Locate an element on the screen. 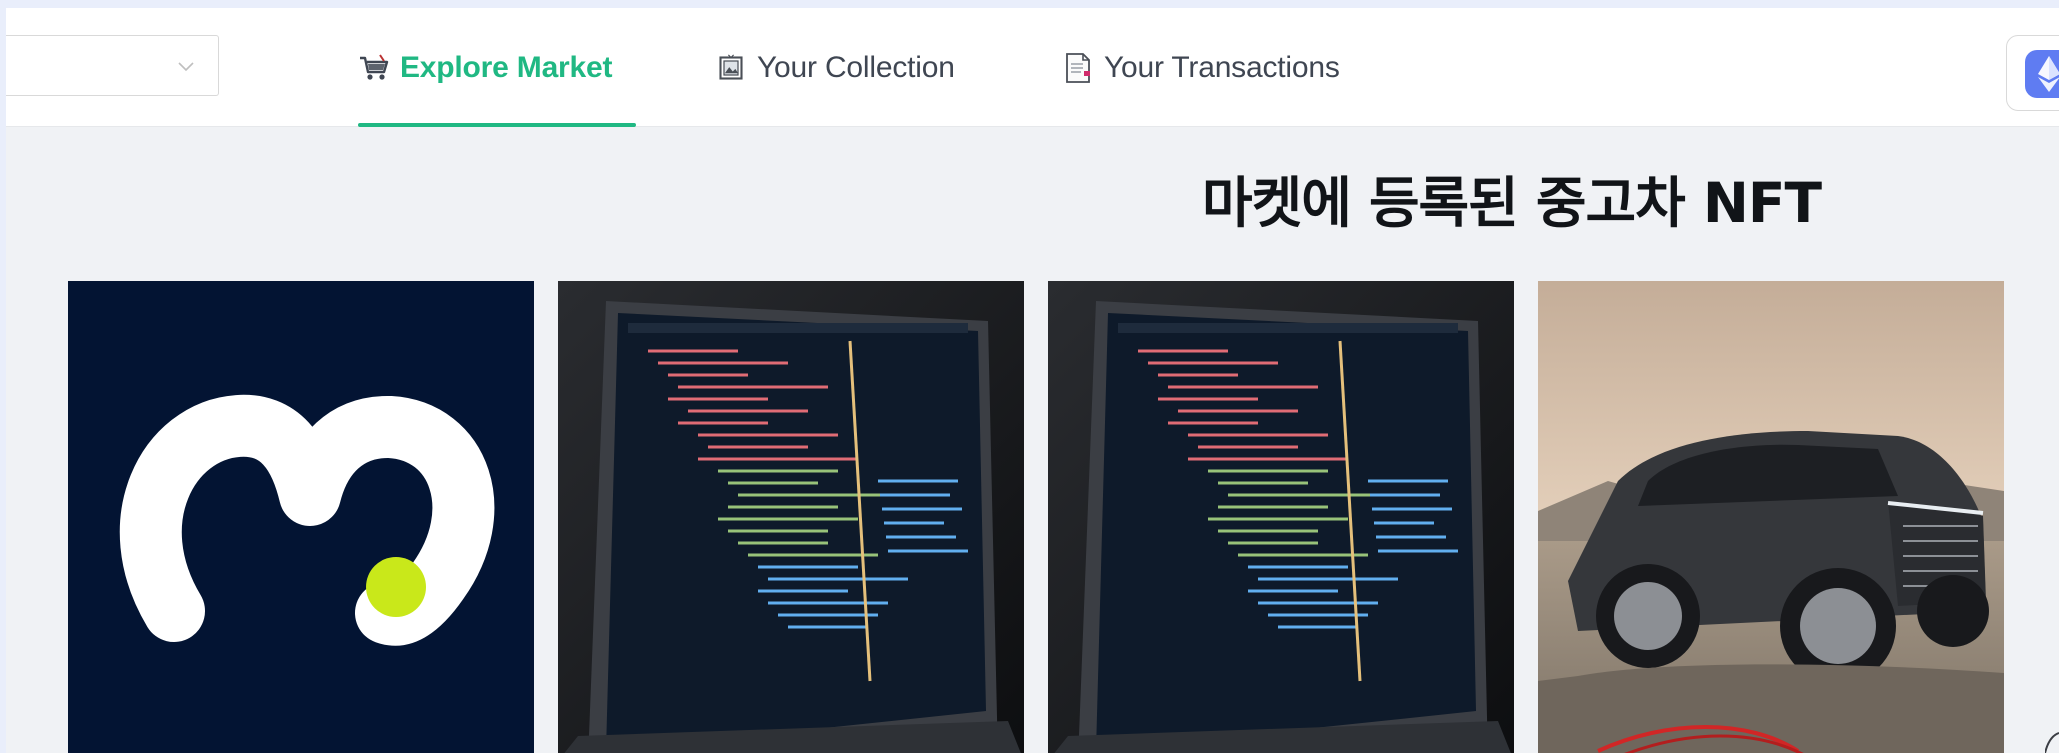 This screenshot has height=753, width=2059. shopping-cart-icon is located at coordinates (374, 68).